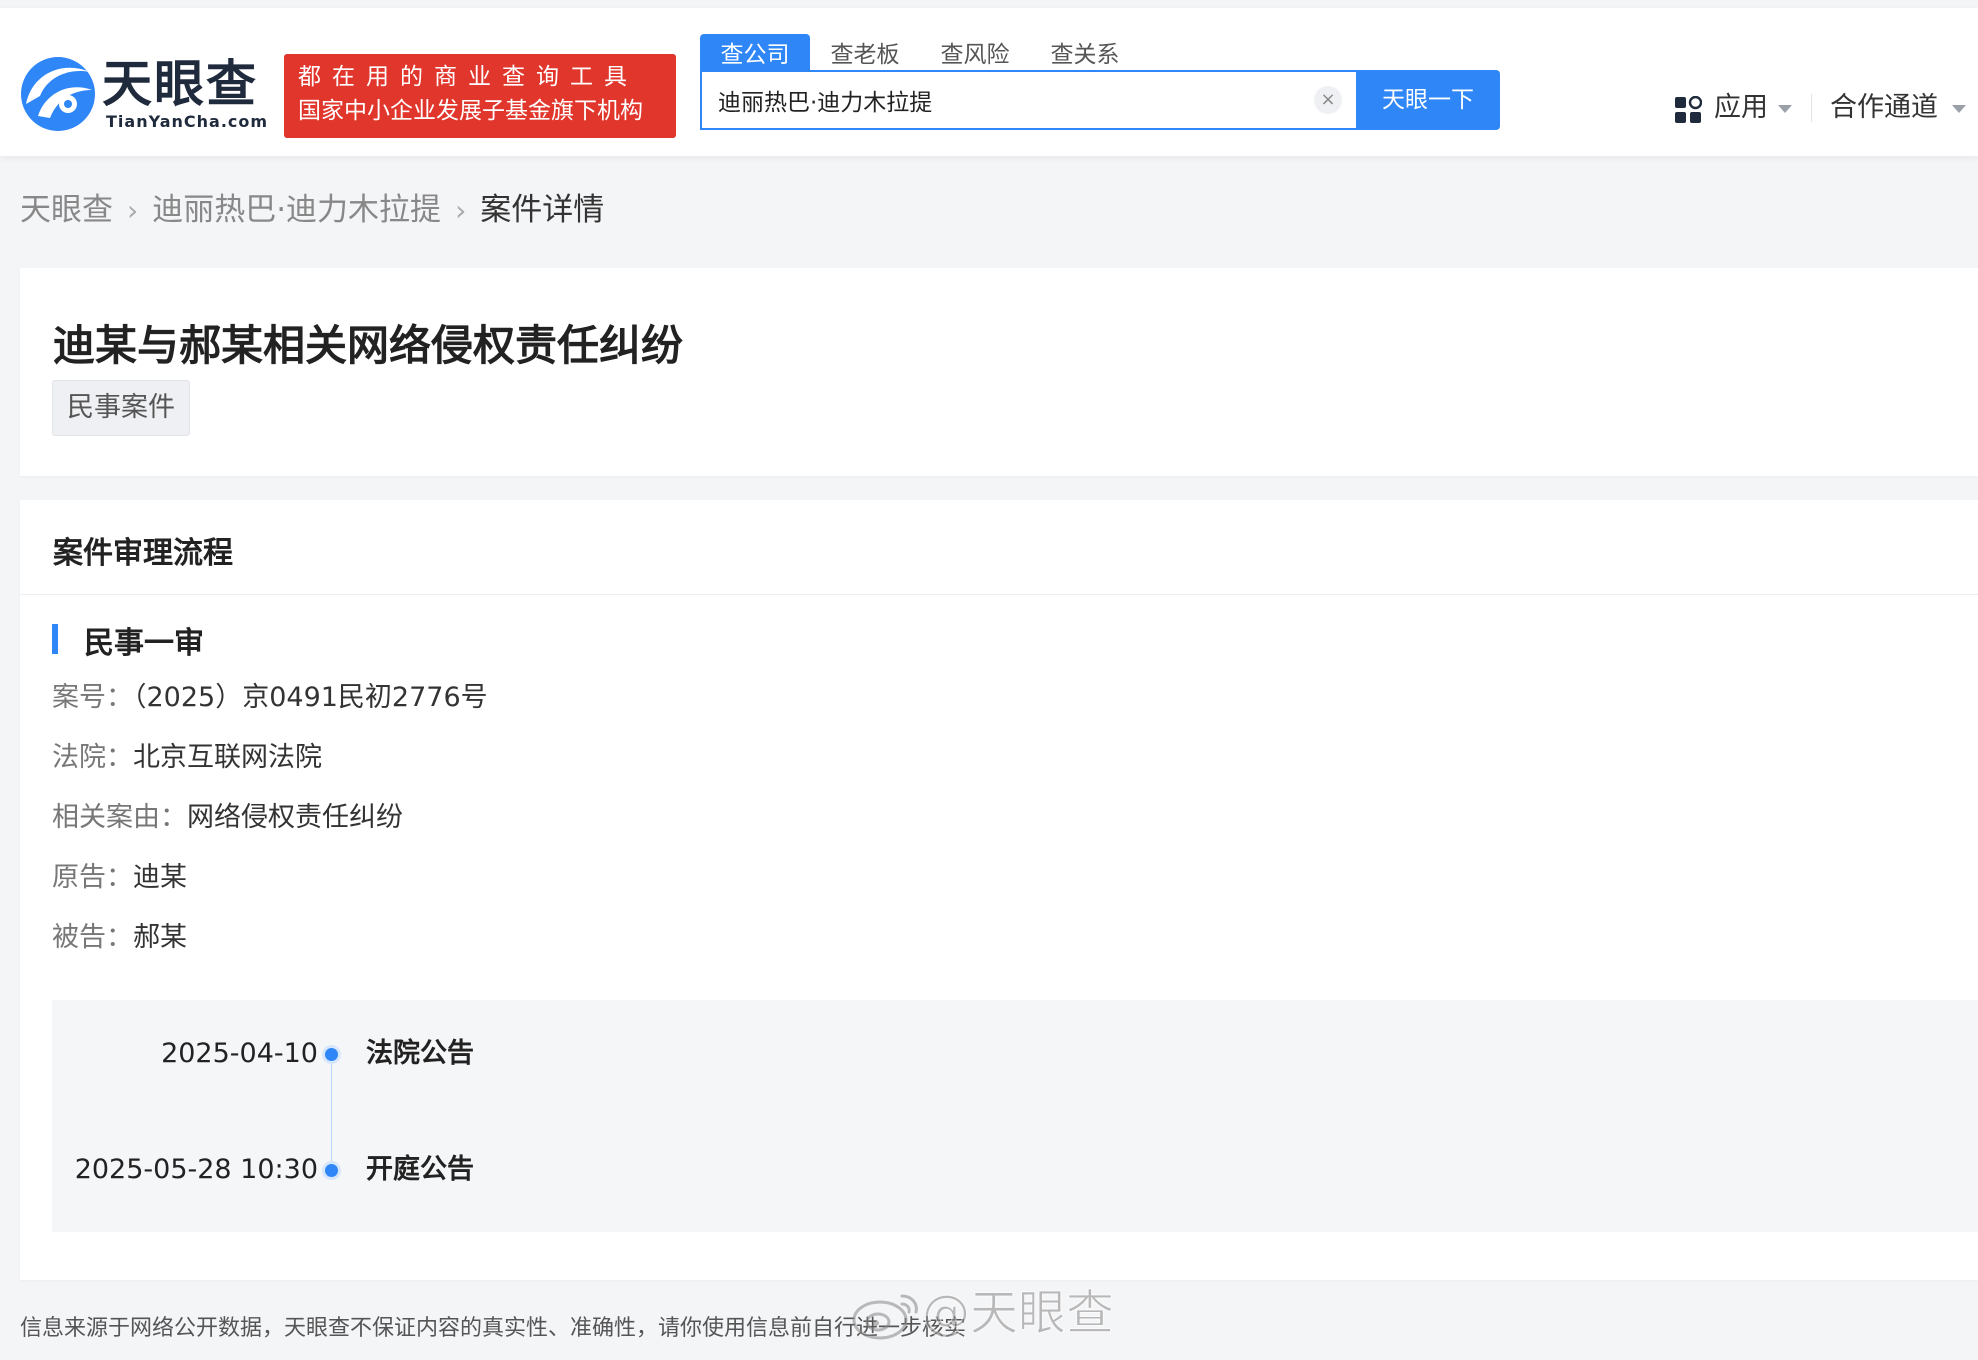  What do you see at coordinates (196, 1169) in the screenshot?
I see `timeline-date: 2025-05-28 10:30` at bounding box center [196, 1169].